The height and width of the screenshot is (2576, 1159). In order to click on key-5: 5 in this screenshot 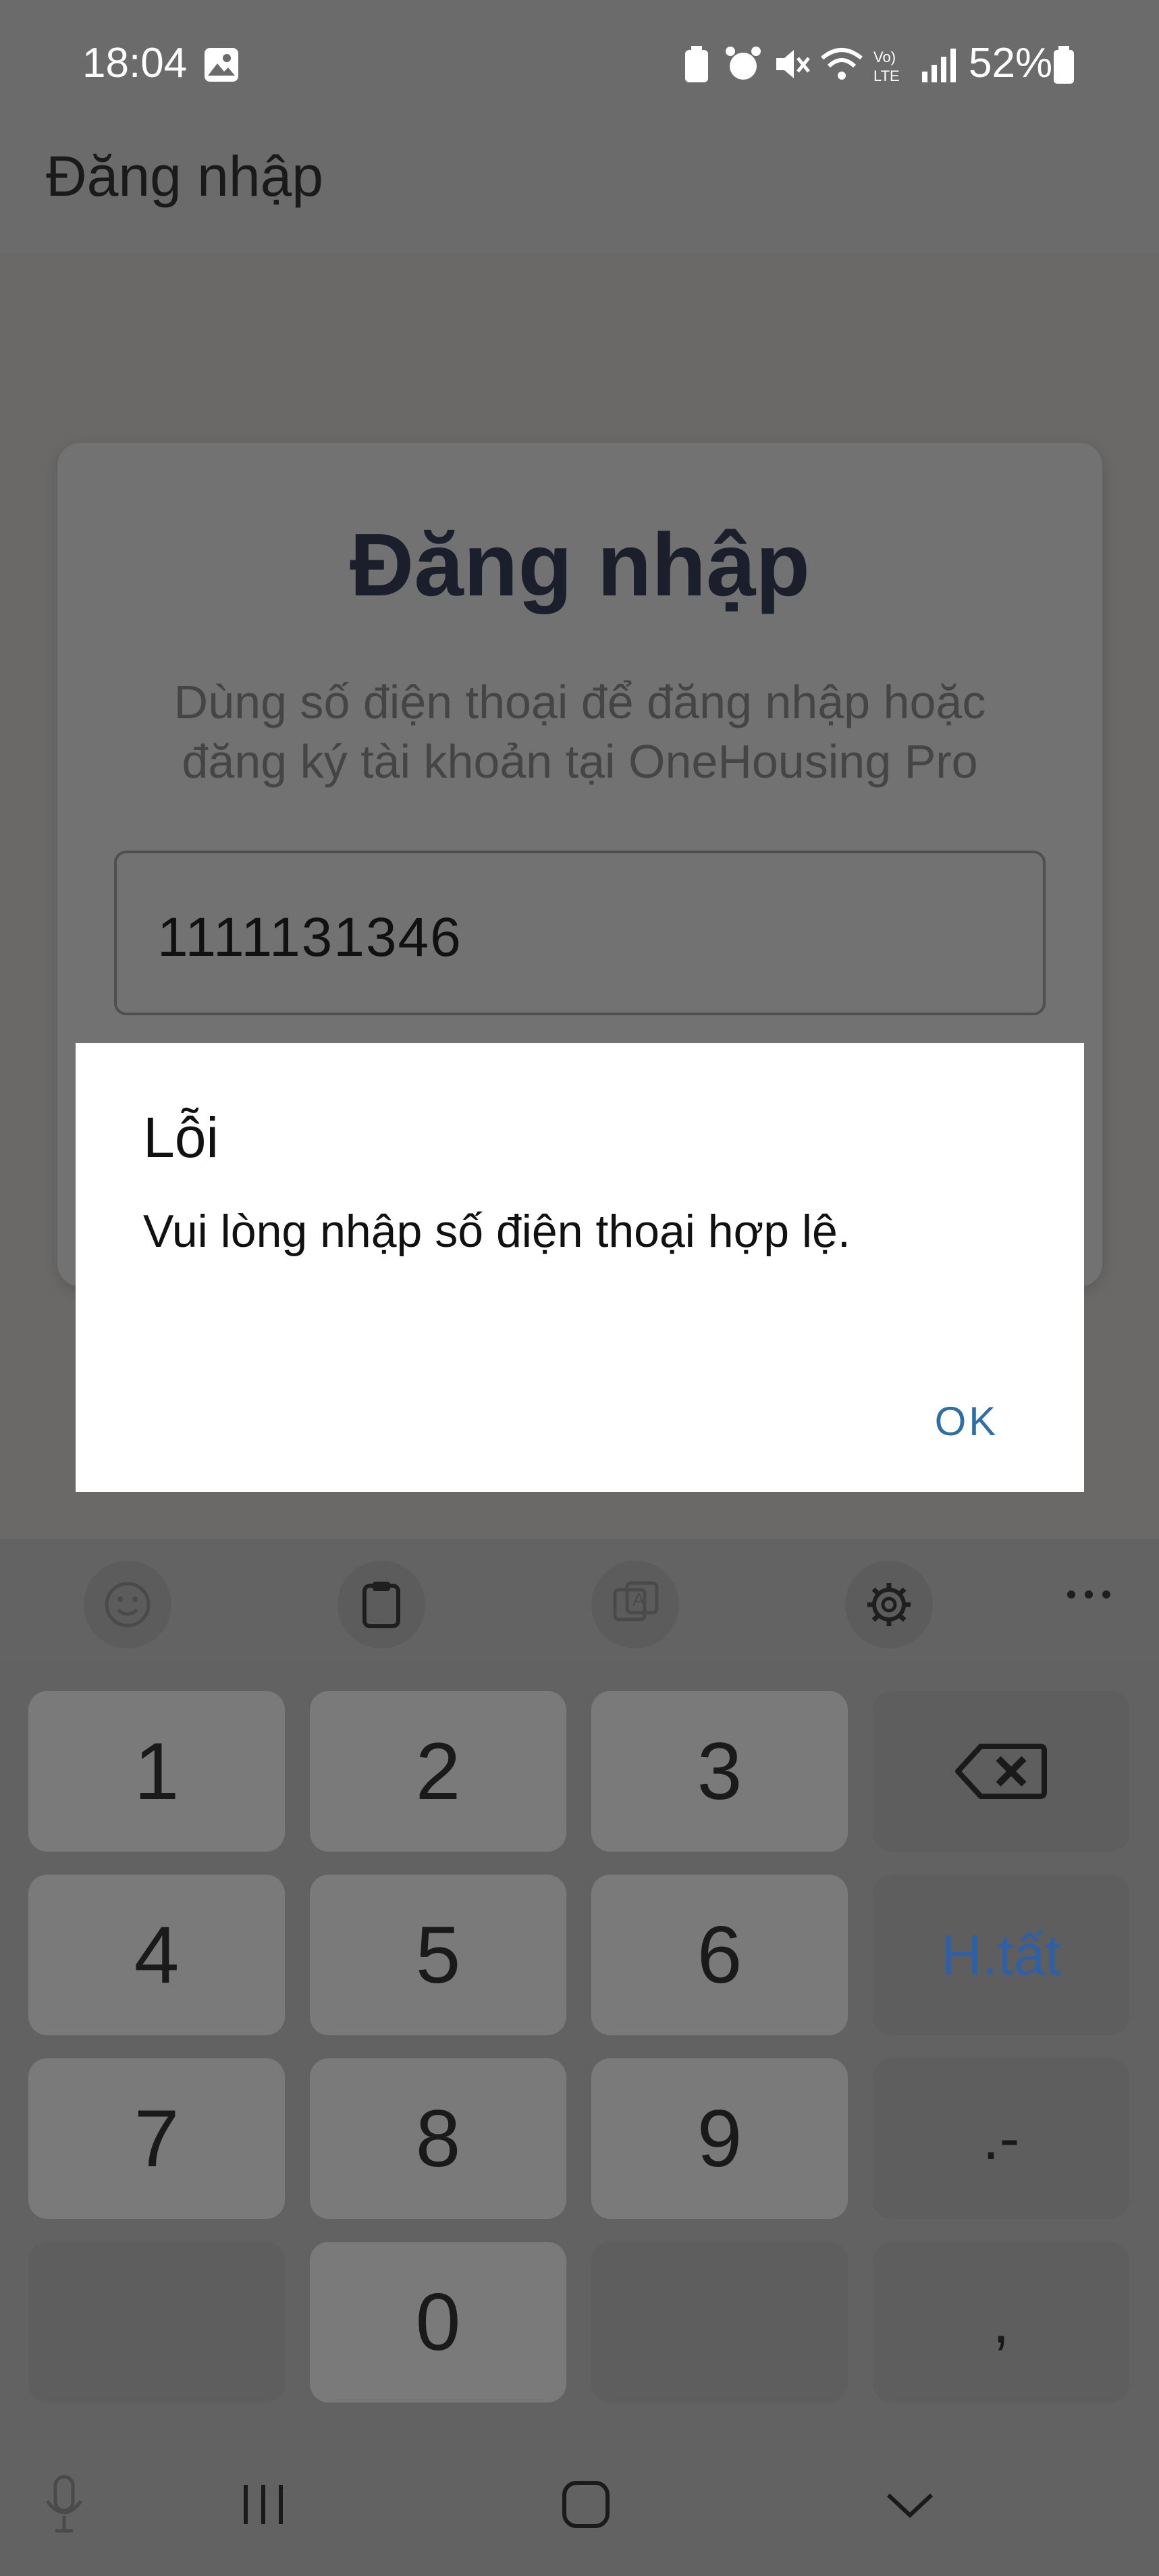, I will do `click(438, 1955)`.